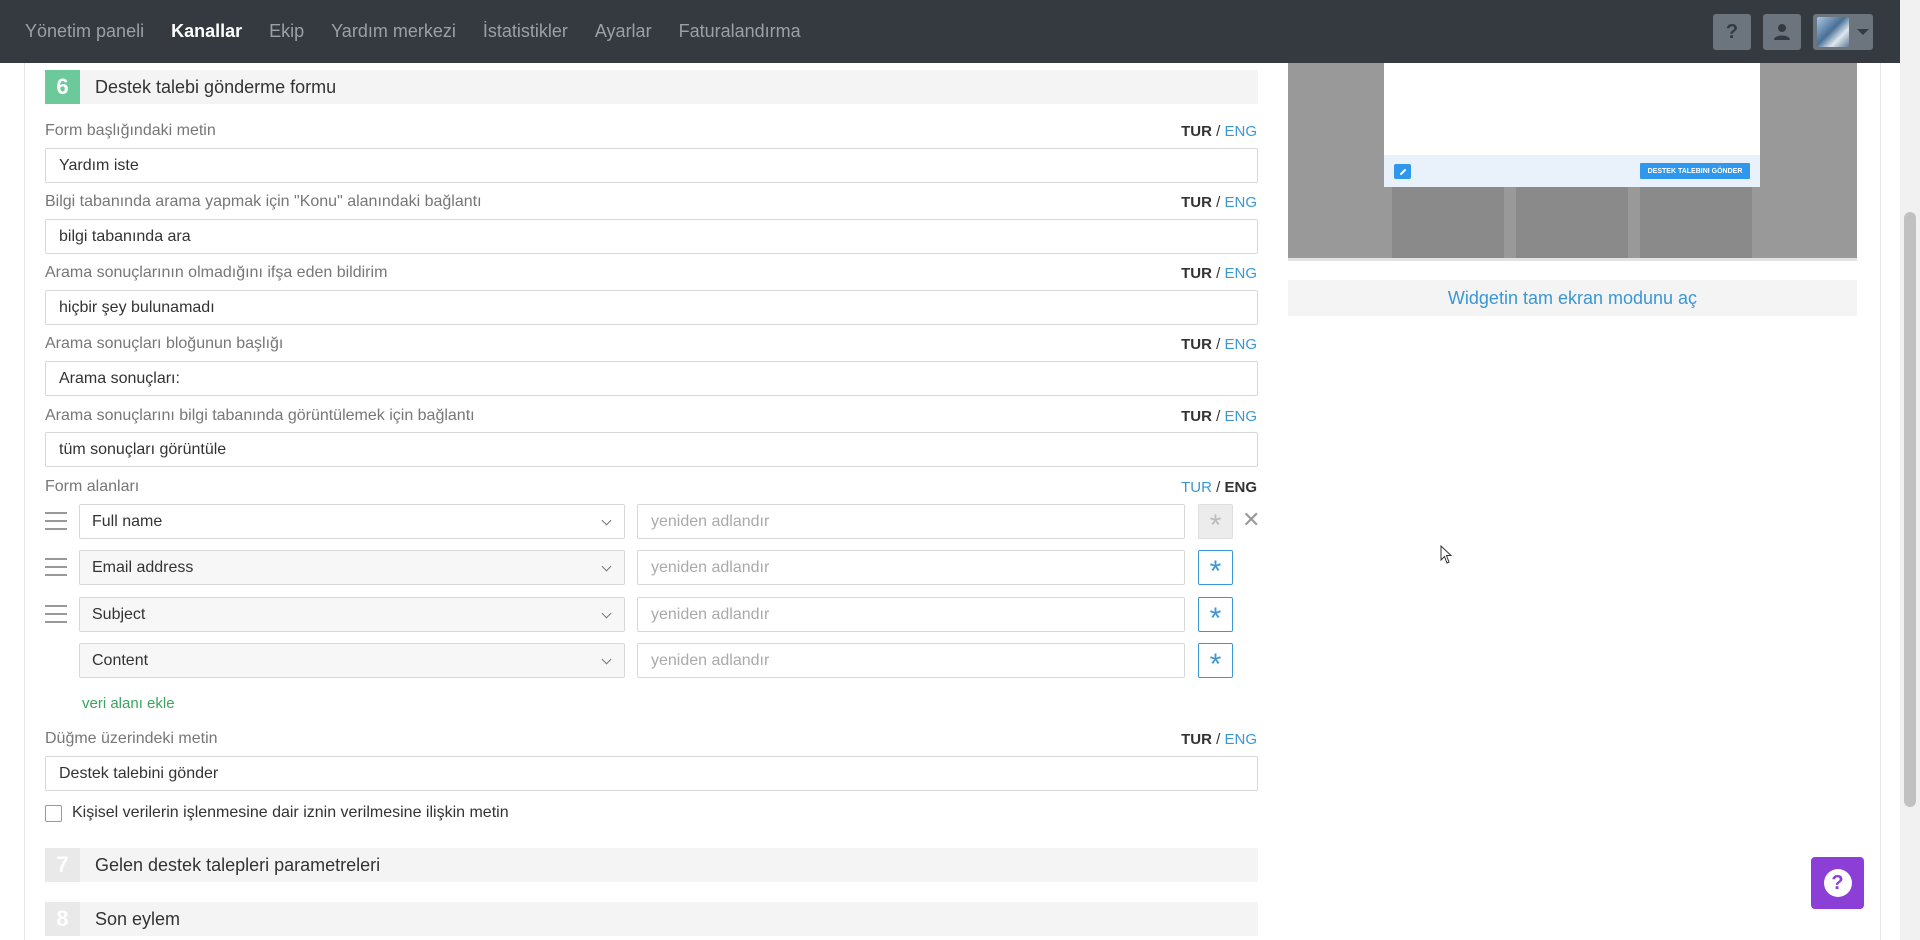 The height and width of the screenshot is (940, 1920). I want to click on form-title-input: Yardım iste, so click(651, 165).